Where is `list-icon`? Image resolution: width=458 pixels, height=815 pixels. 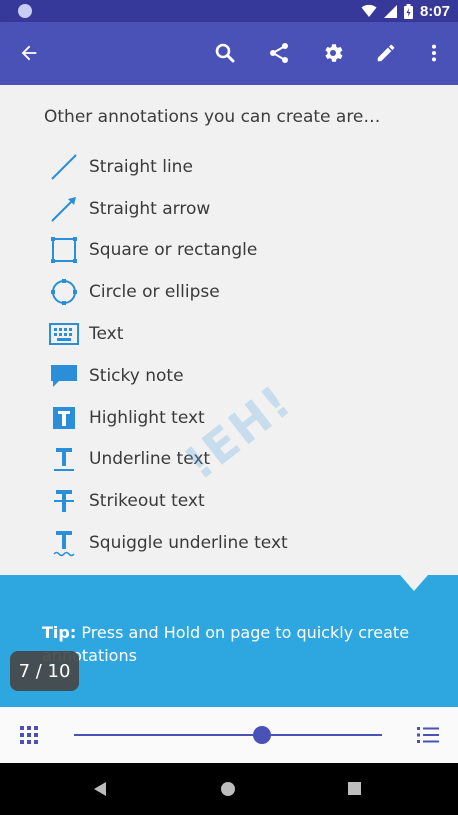 list-icon is located at coordinates (428, 735).